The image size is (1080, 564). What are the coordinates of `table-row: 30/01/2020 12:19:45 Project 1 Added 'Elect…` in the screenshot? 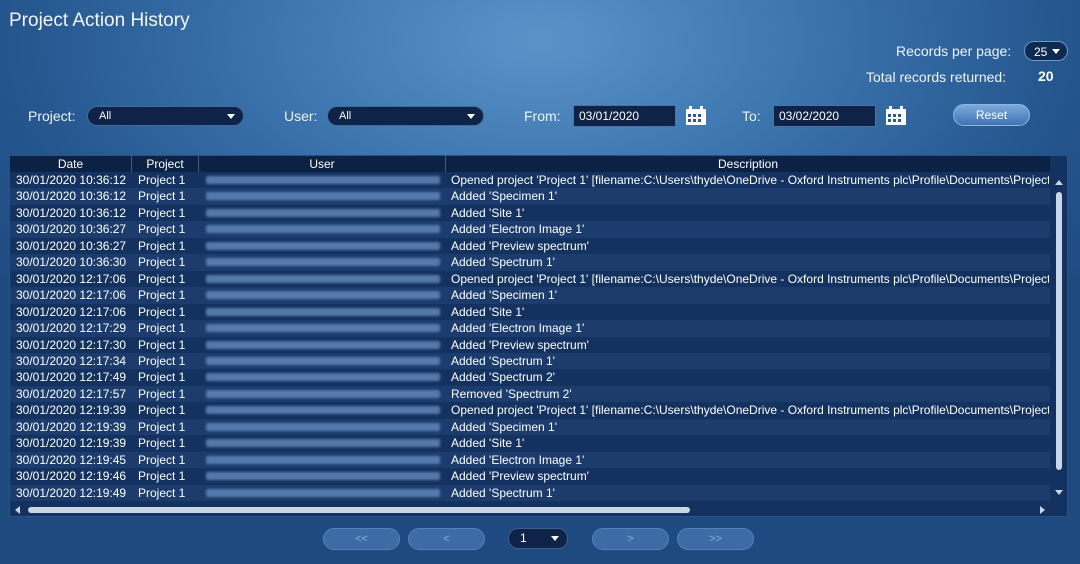 It's located at (530, 460).